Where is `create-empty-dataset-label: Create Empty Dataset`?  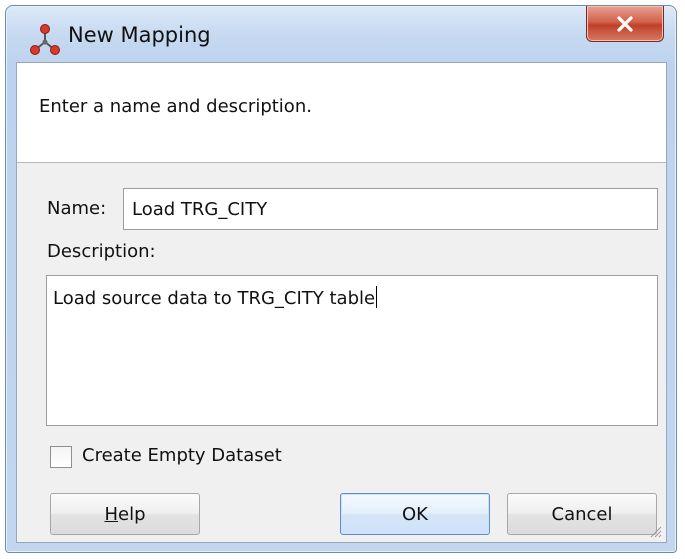
create-empty-dataset-label: Create Empty Dataset is located at coordinates (182, 455).